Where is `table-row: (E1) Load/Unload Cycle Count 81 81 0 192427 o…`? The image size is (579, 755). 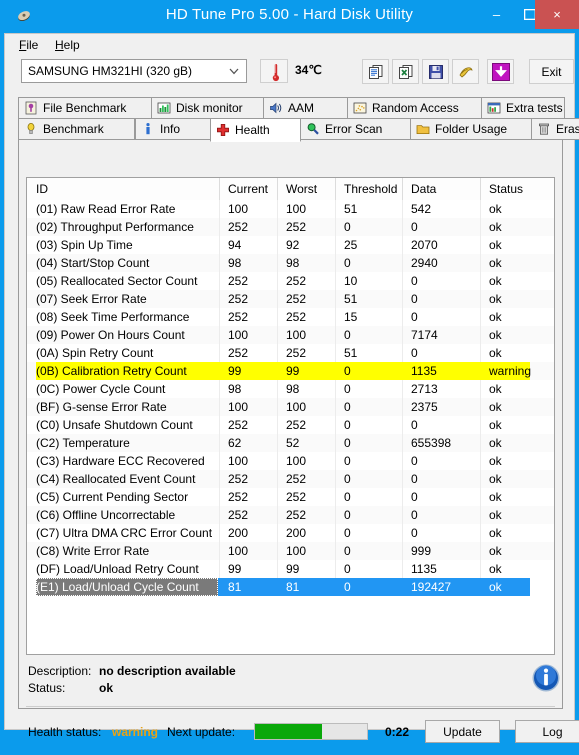 table-row: (E1) Load/Unload Cycle Count 81 81 0 192427 o… is located at coordinates (290, 587).